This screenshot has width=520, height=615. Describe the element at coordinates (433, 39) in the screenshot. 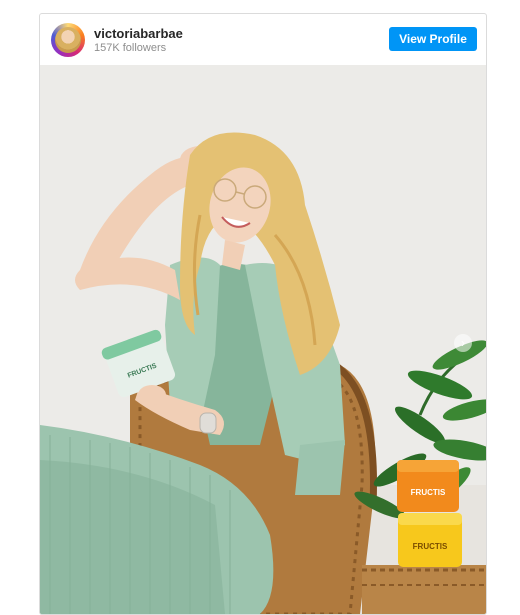

I see `view-profile-button: View Profile` at that location.